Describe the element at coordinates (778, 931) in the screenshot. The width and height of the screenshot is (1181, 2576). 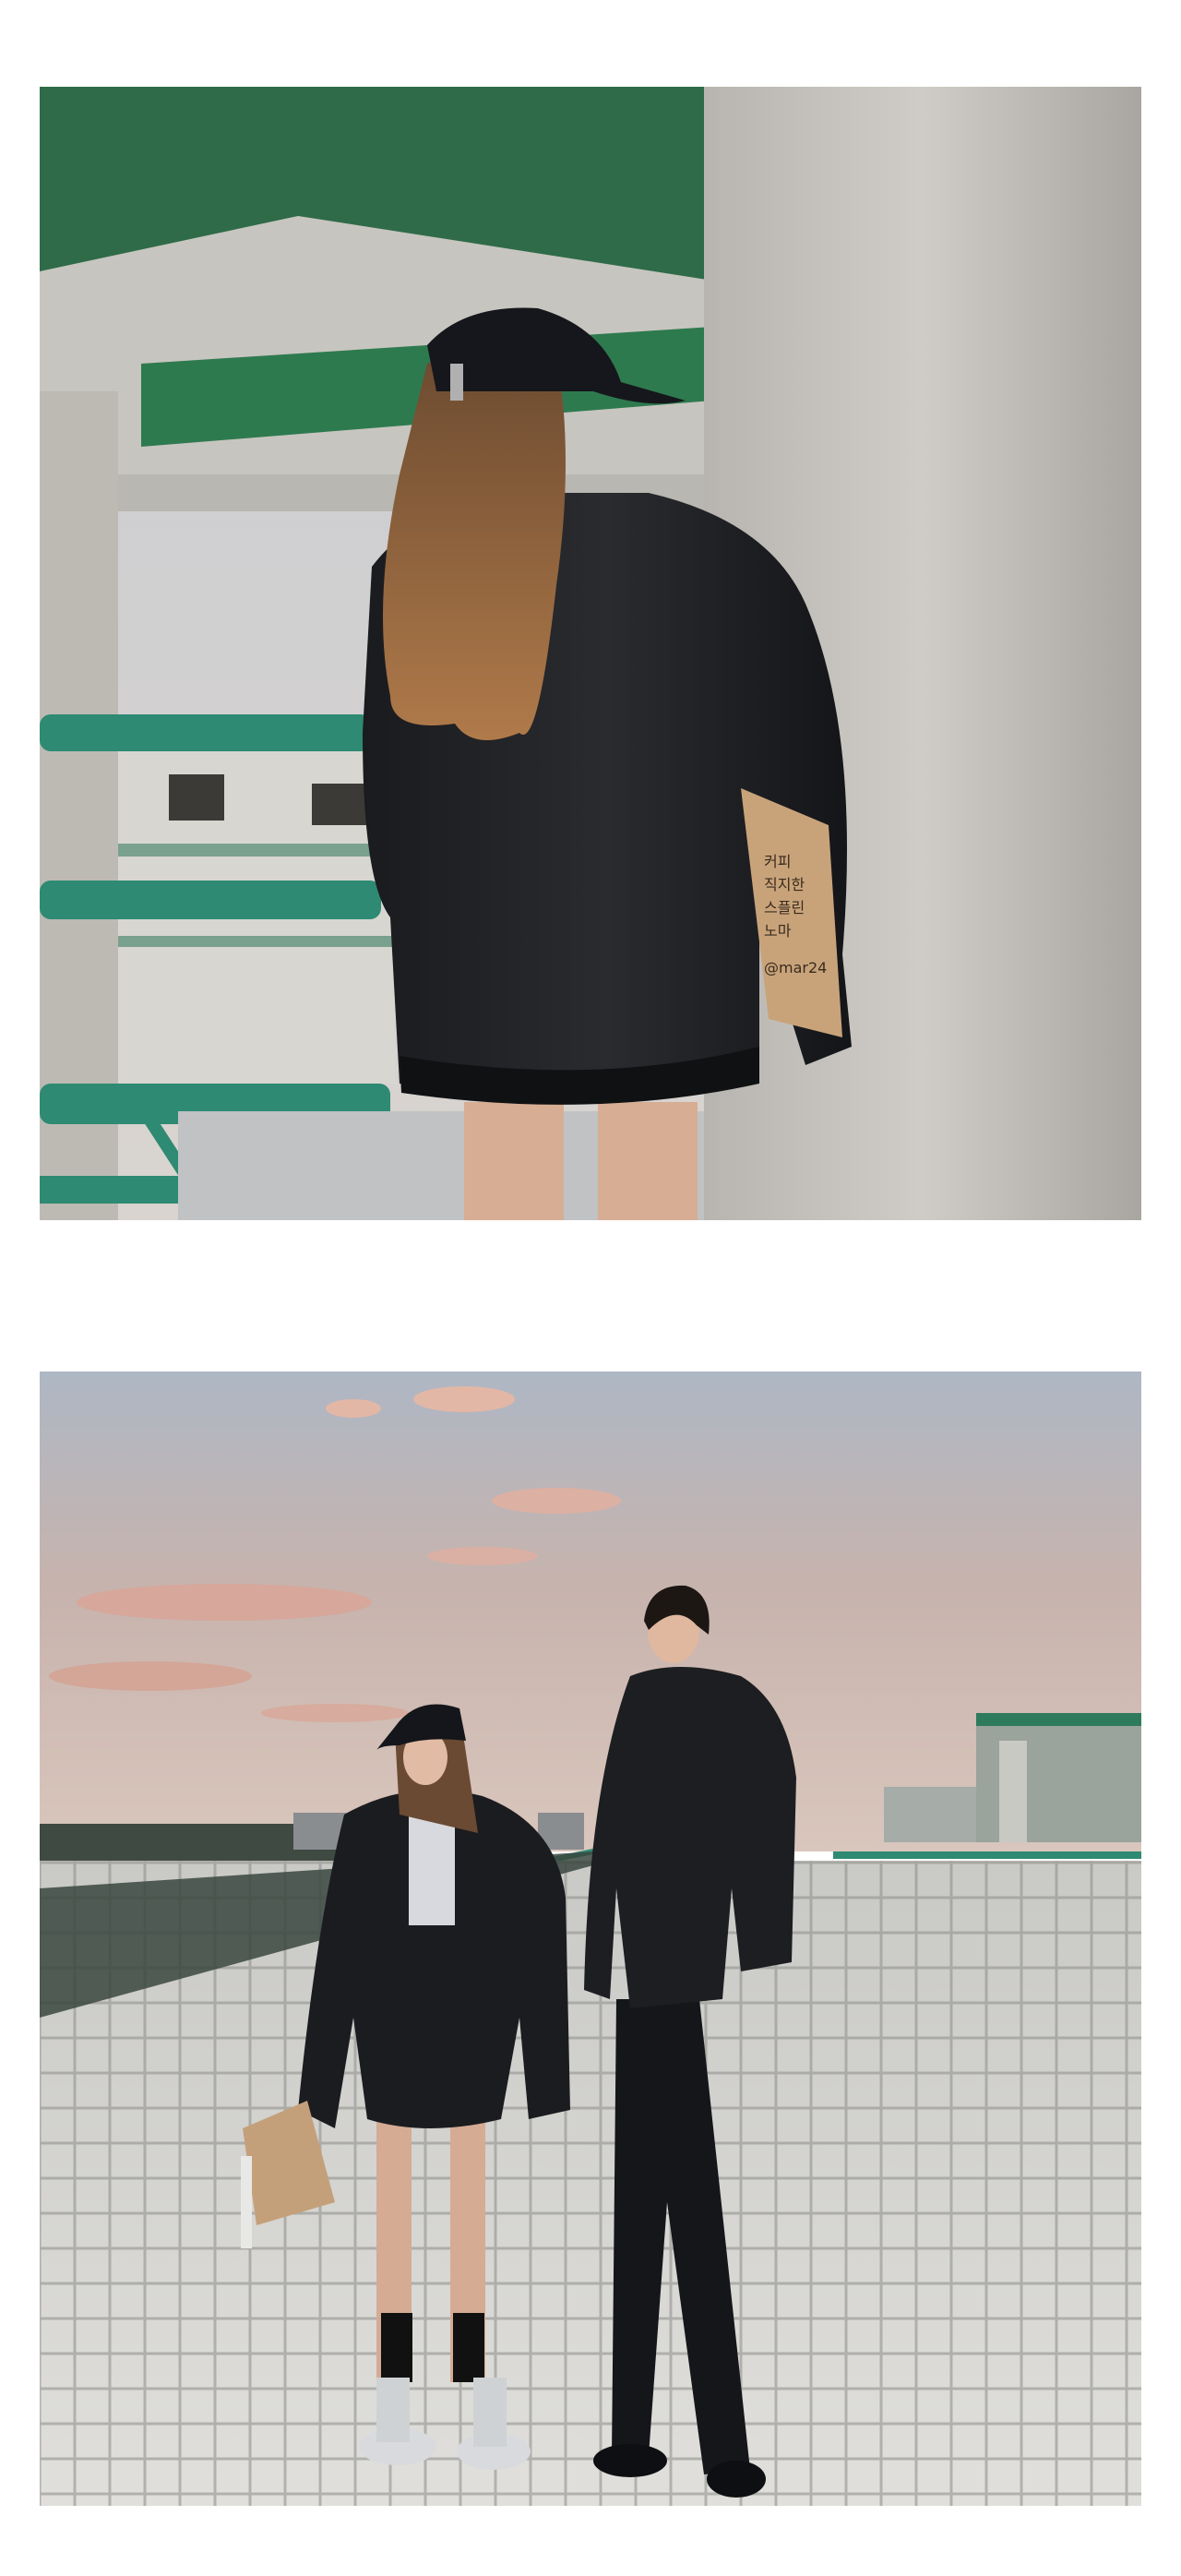
I see `bag-text-line-4: 노마` at that location.